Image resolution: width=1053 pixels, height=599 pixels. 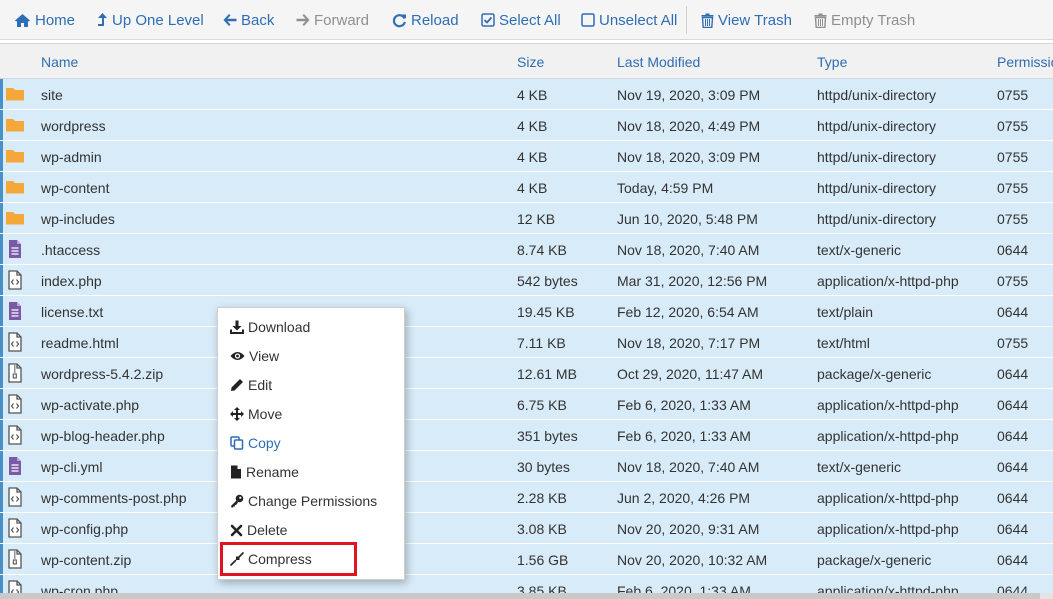 What do you see at coordinates (258, 20) in the screenshot?
I see `back-label: Back` at bounding box center [258, 20].